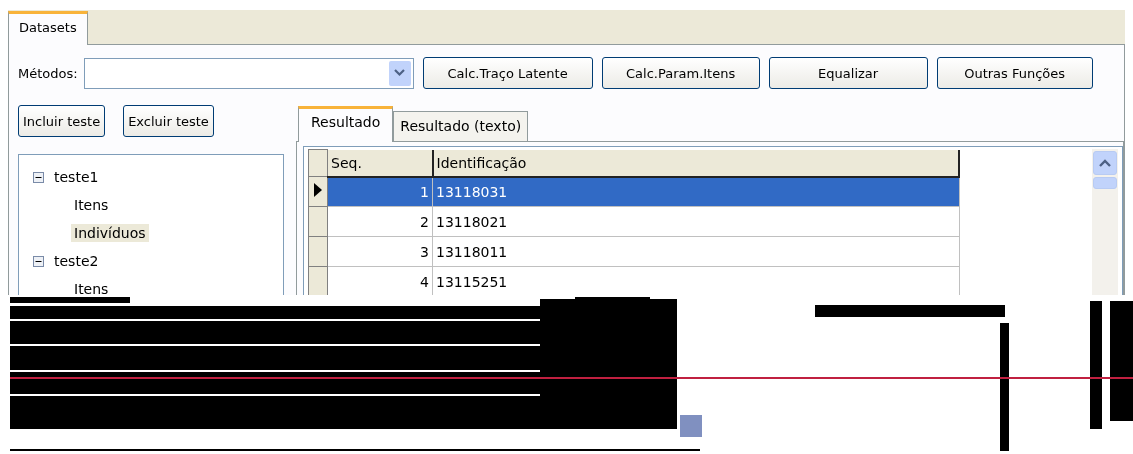 Image resolution: width=1133 pixels, height=454 pixels. Describe the element at coordinates (248, 73) in the screenshot. I see `methods-dropdown` at that location.